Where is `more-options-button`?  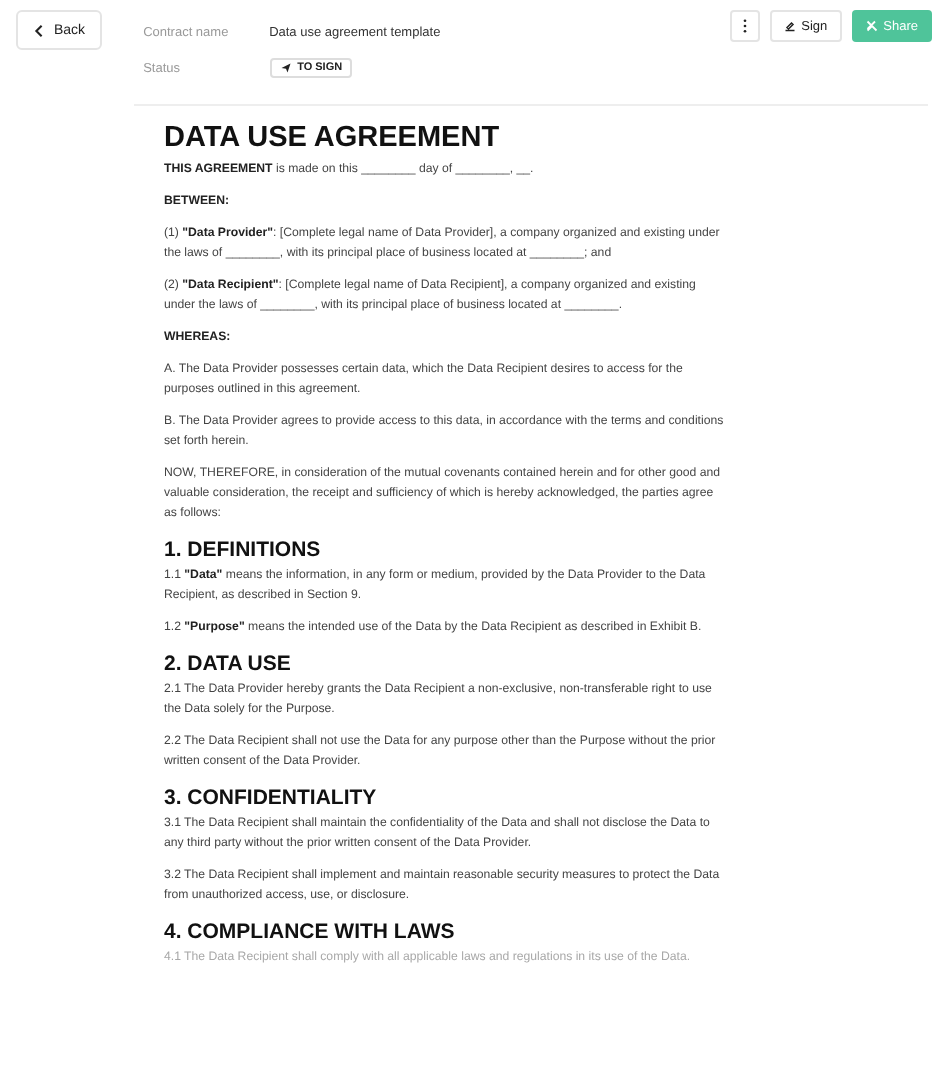 more-options-button is located at coordinates (744, 26).